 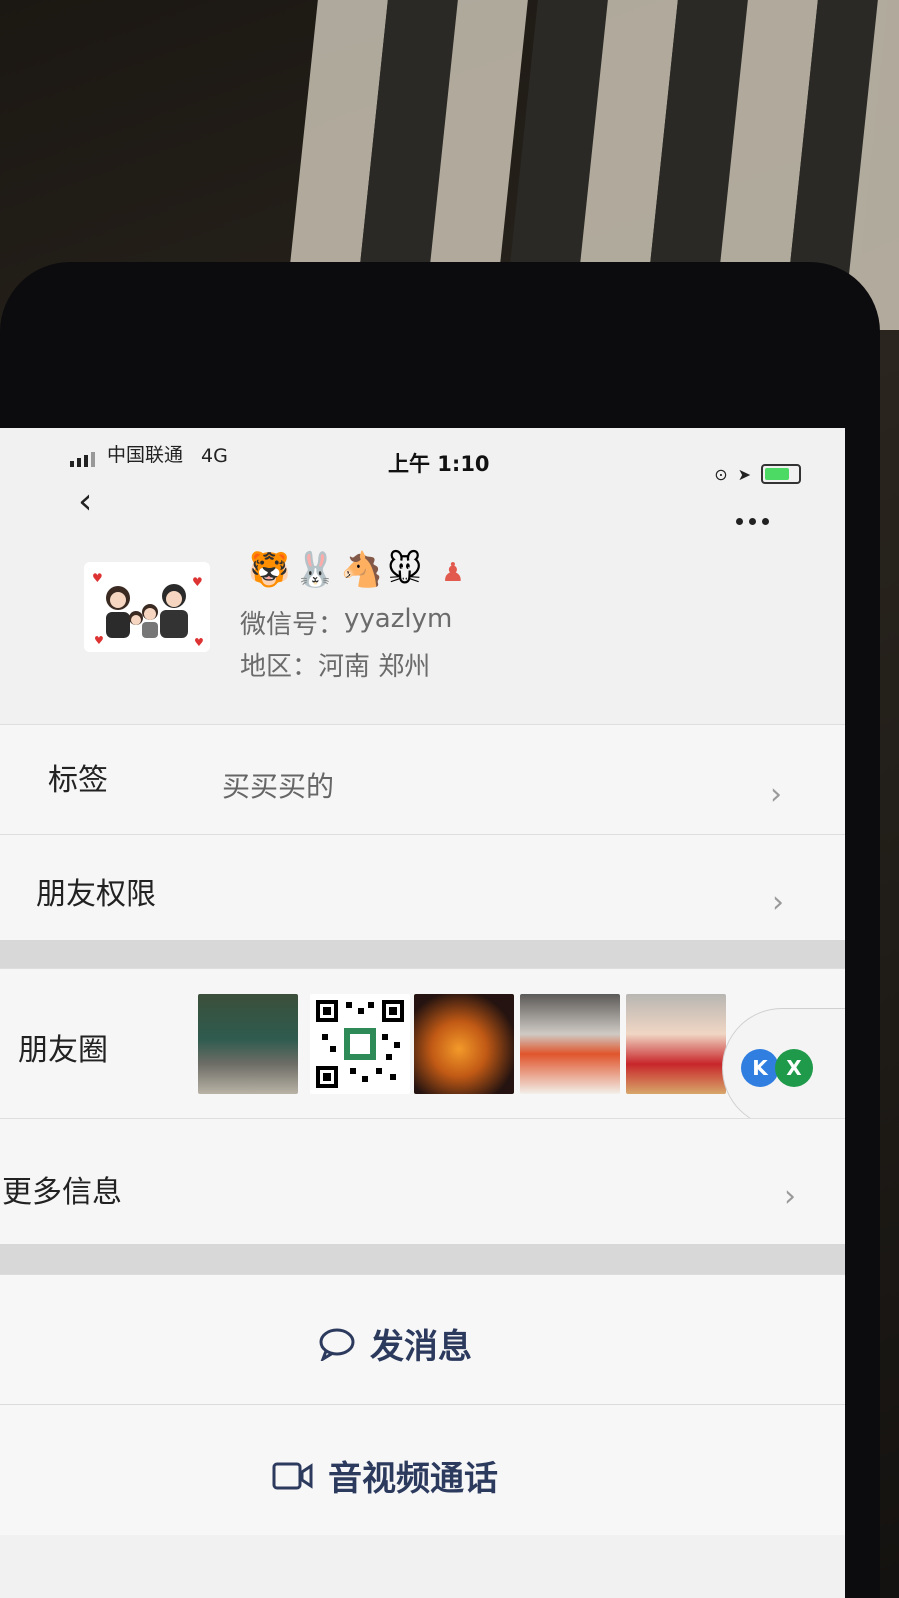 I want to click on tags-value: 买买买的, so click(x=278, y=786).